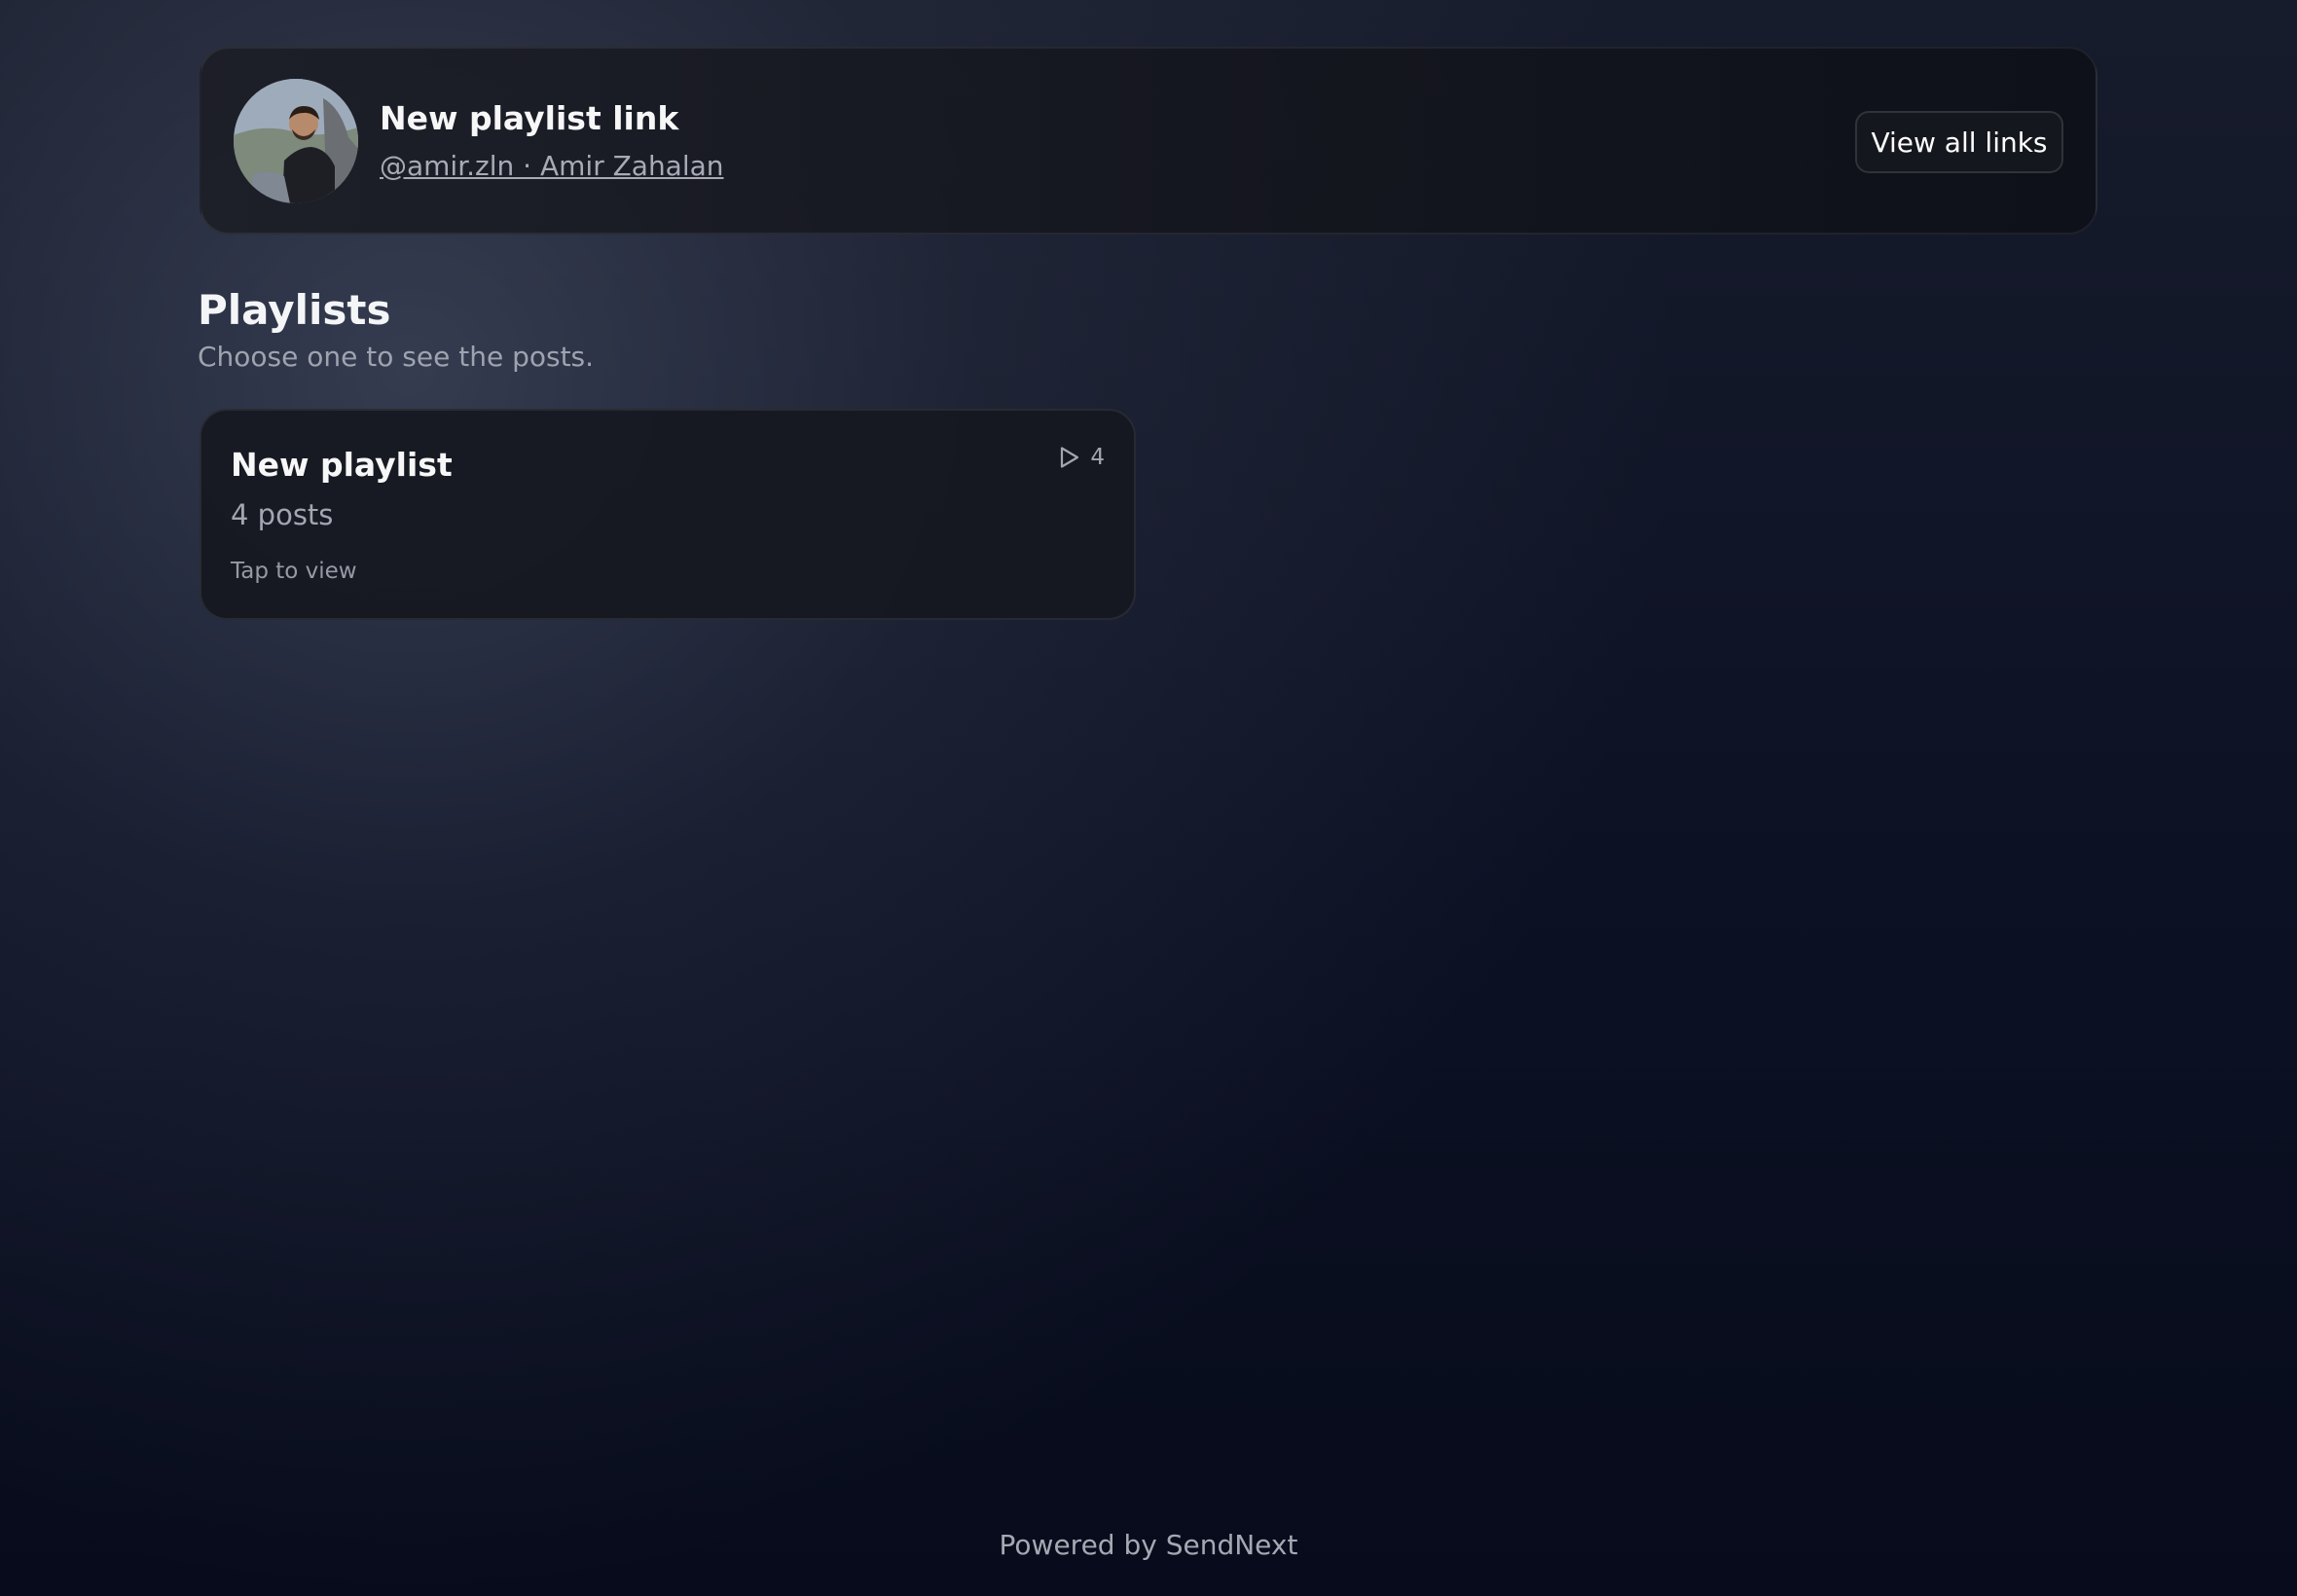  I want to click on playlist-card: New playlist 4 posts Tap to view 4, so click(668, 514).